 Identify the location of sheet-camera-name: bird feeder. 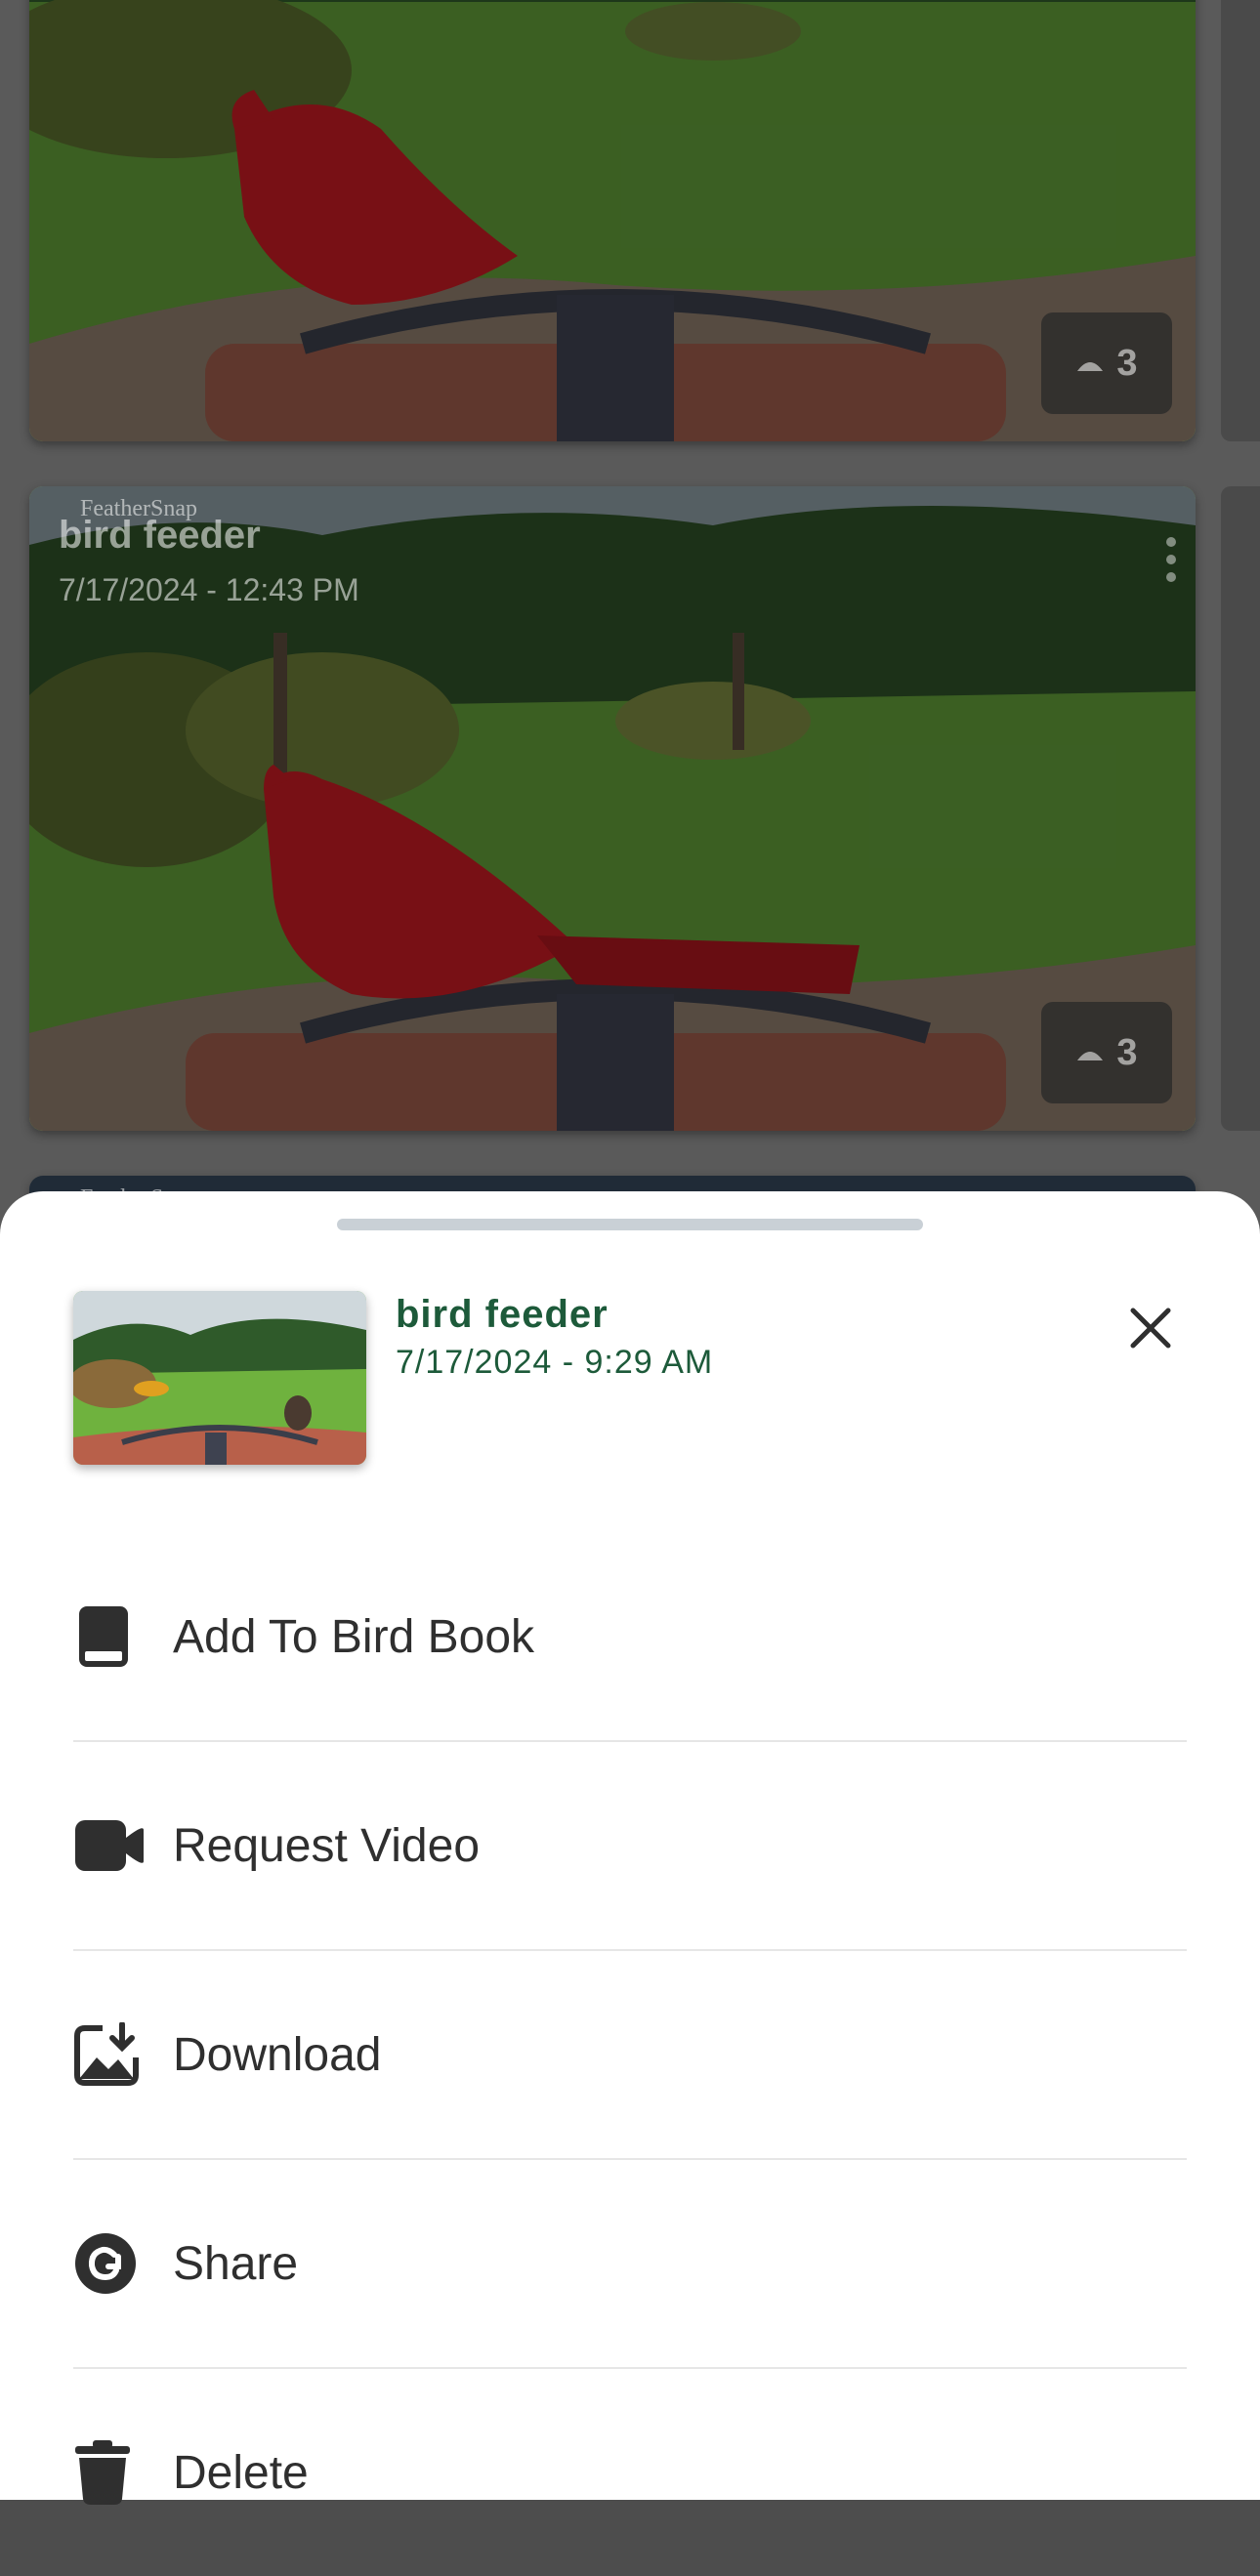
(502, 1314).